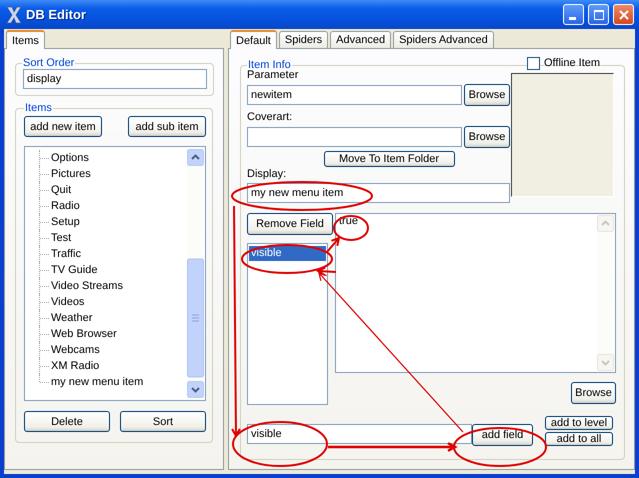 The height and width of the screenshot is (478, 639). I want to click on add-sub-item-button: add sub item, so click(167, 126).